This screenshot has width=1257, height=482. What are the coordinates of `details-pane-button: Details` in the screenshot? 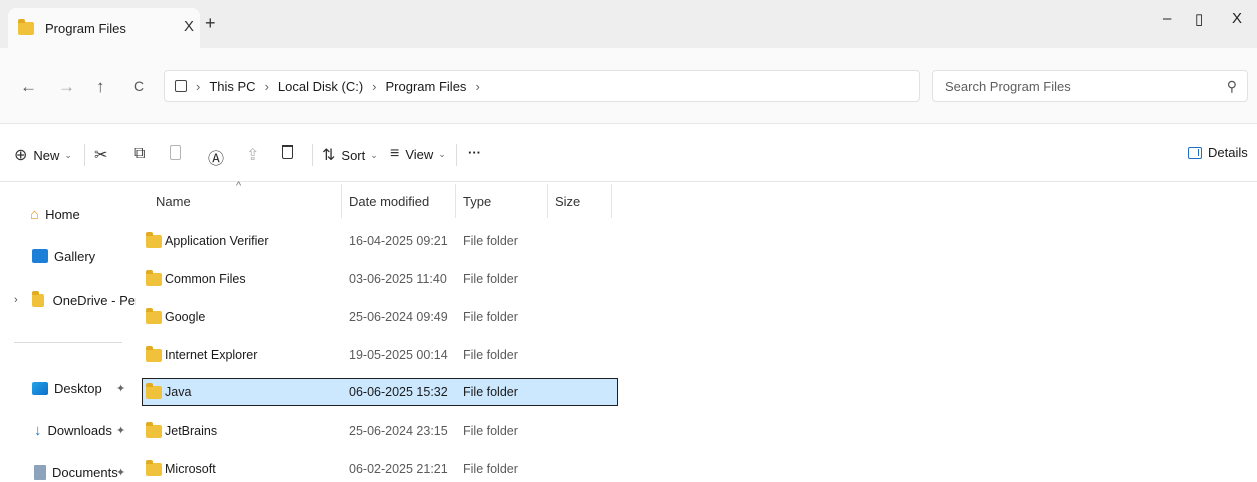 It's located at (1218, 152).